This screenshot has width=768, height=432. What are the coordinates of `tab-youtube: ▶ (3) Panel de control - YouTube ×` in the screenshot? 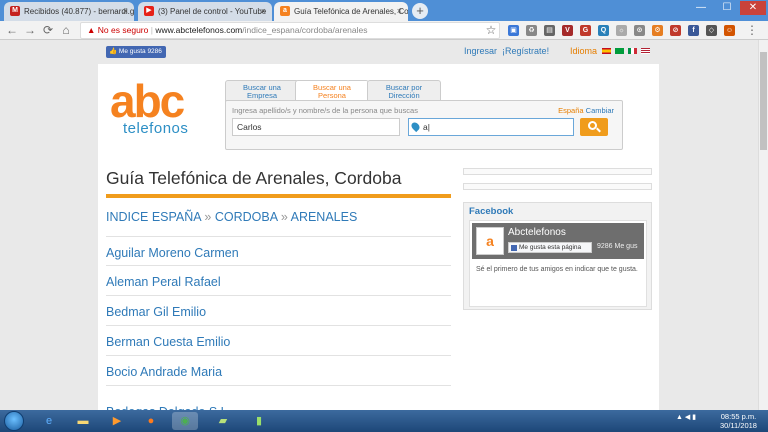 It's located at (205, 11).